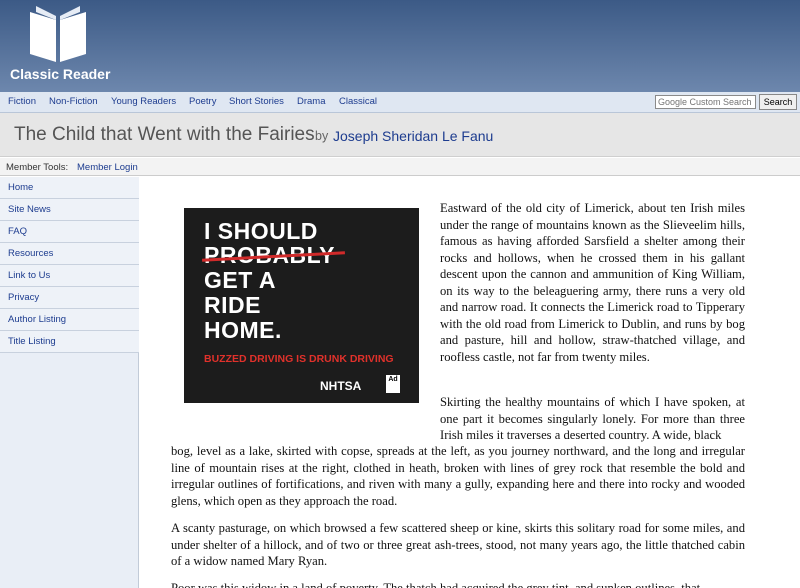  What do you see at coordinates (69, 210) in the screenshot?
I see `sidebar-item-site-news: Site News` at bounding box center [69, 210].